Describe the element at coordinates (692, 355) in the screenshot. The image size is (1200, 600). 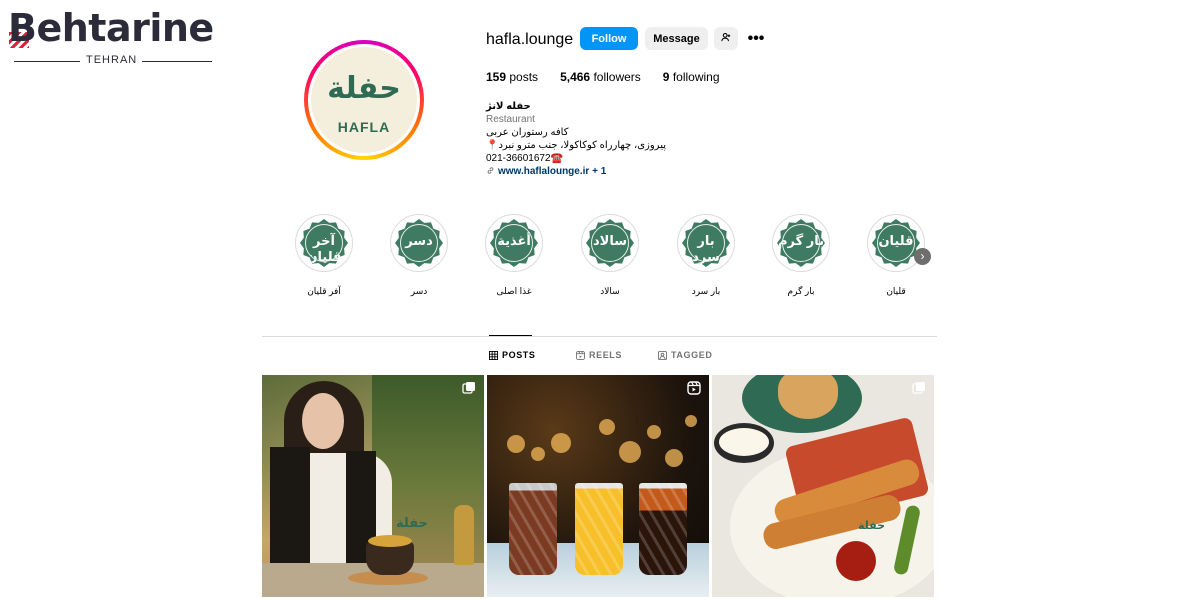
I see `tab-tagged-label: TAGGED` at that location.